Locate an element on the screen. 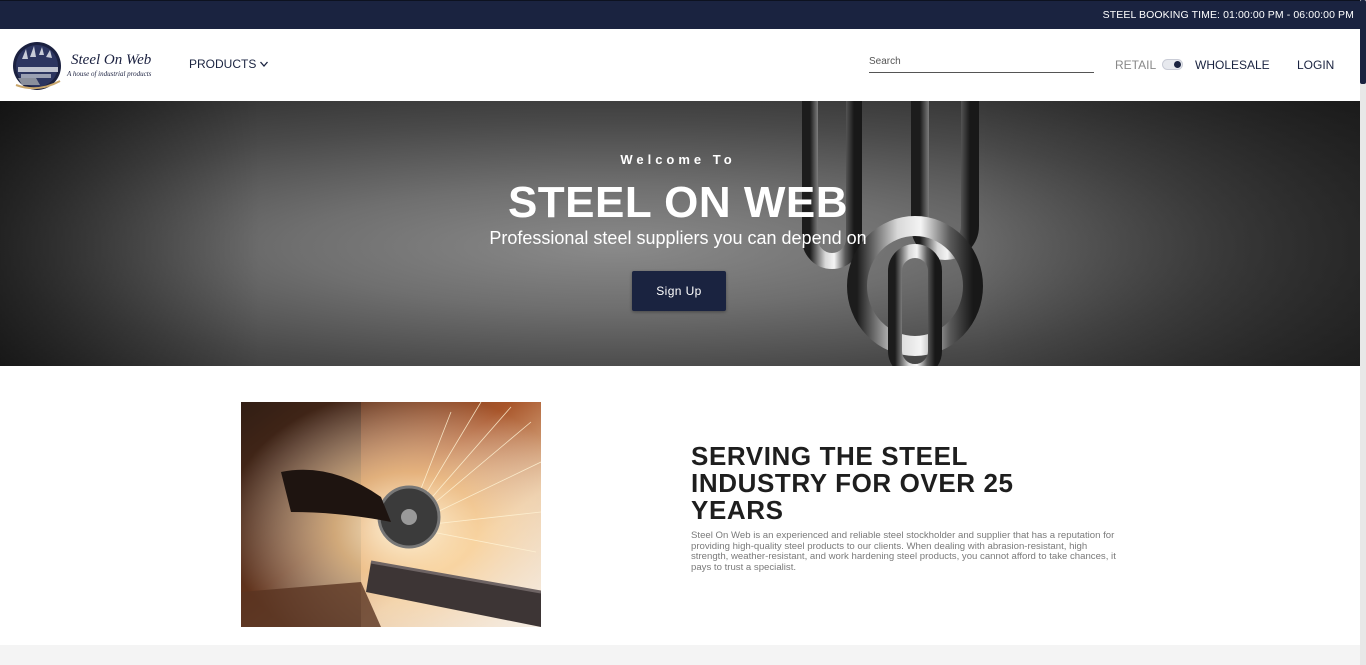  logo-mark-icon is located at coordinates (37, 66).